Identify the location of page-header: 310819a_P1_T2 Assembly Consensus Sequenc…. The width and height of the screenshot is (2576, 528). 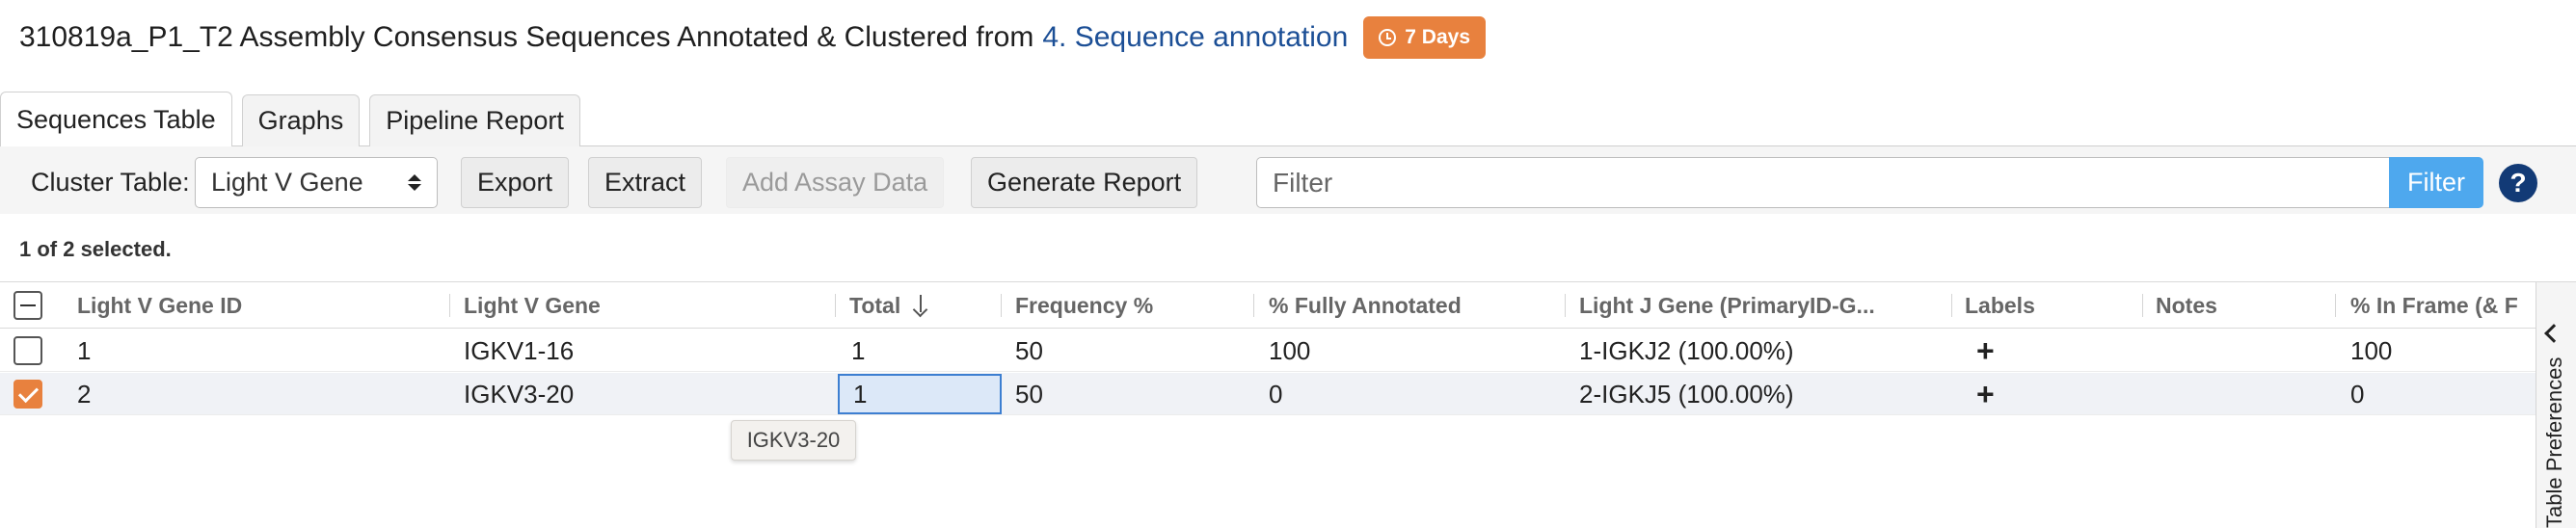
(753, 37).